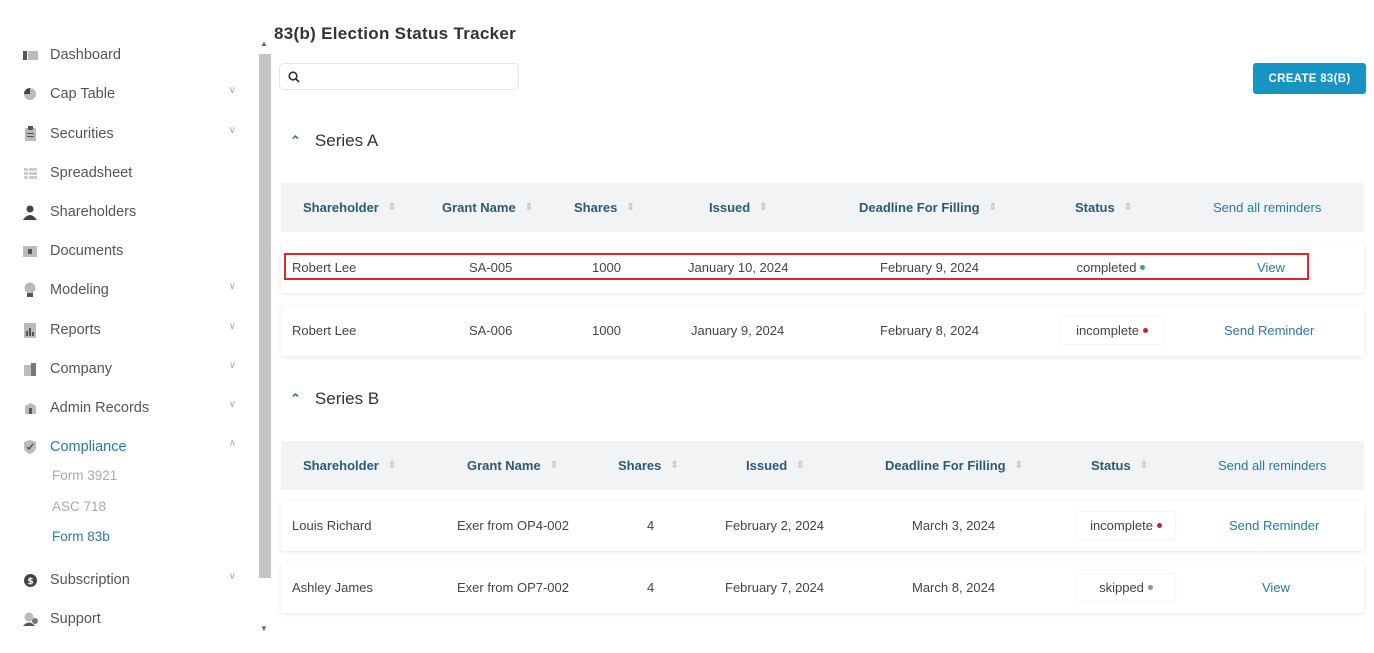  I want to click on section-header-series-a: ⌃ Series A, so click(334, 141).